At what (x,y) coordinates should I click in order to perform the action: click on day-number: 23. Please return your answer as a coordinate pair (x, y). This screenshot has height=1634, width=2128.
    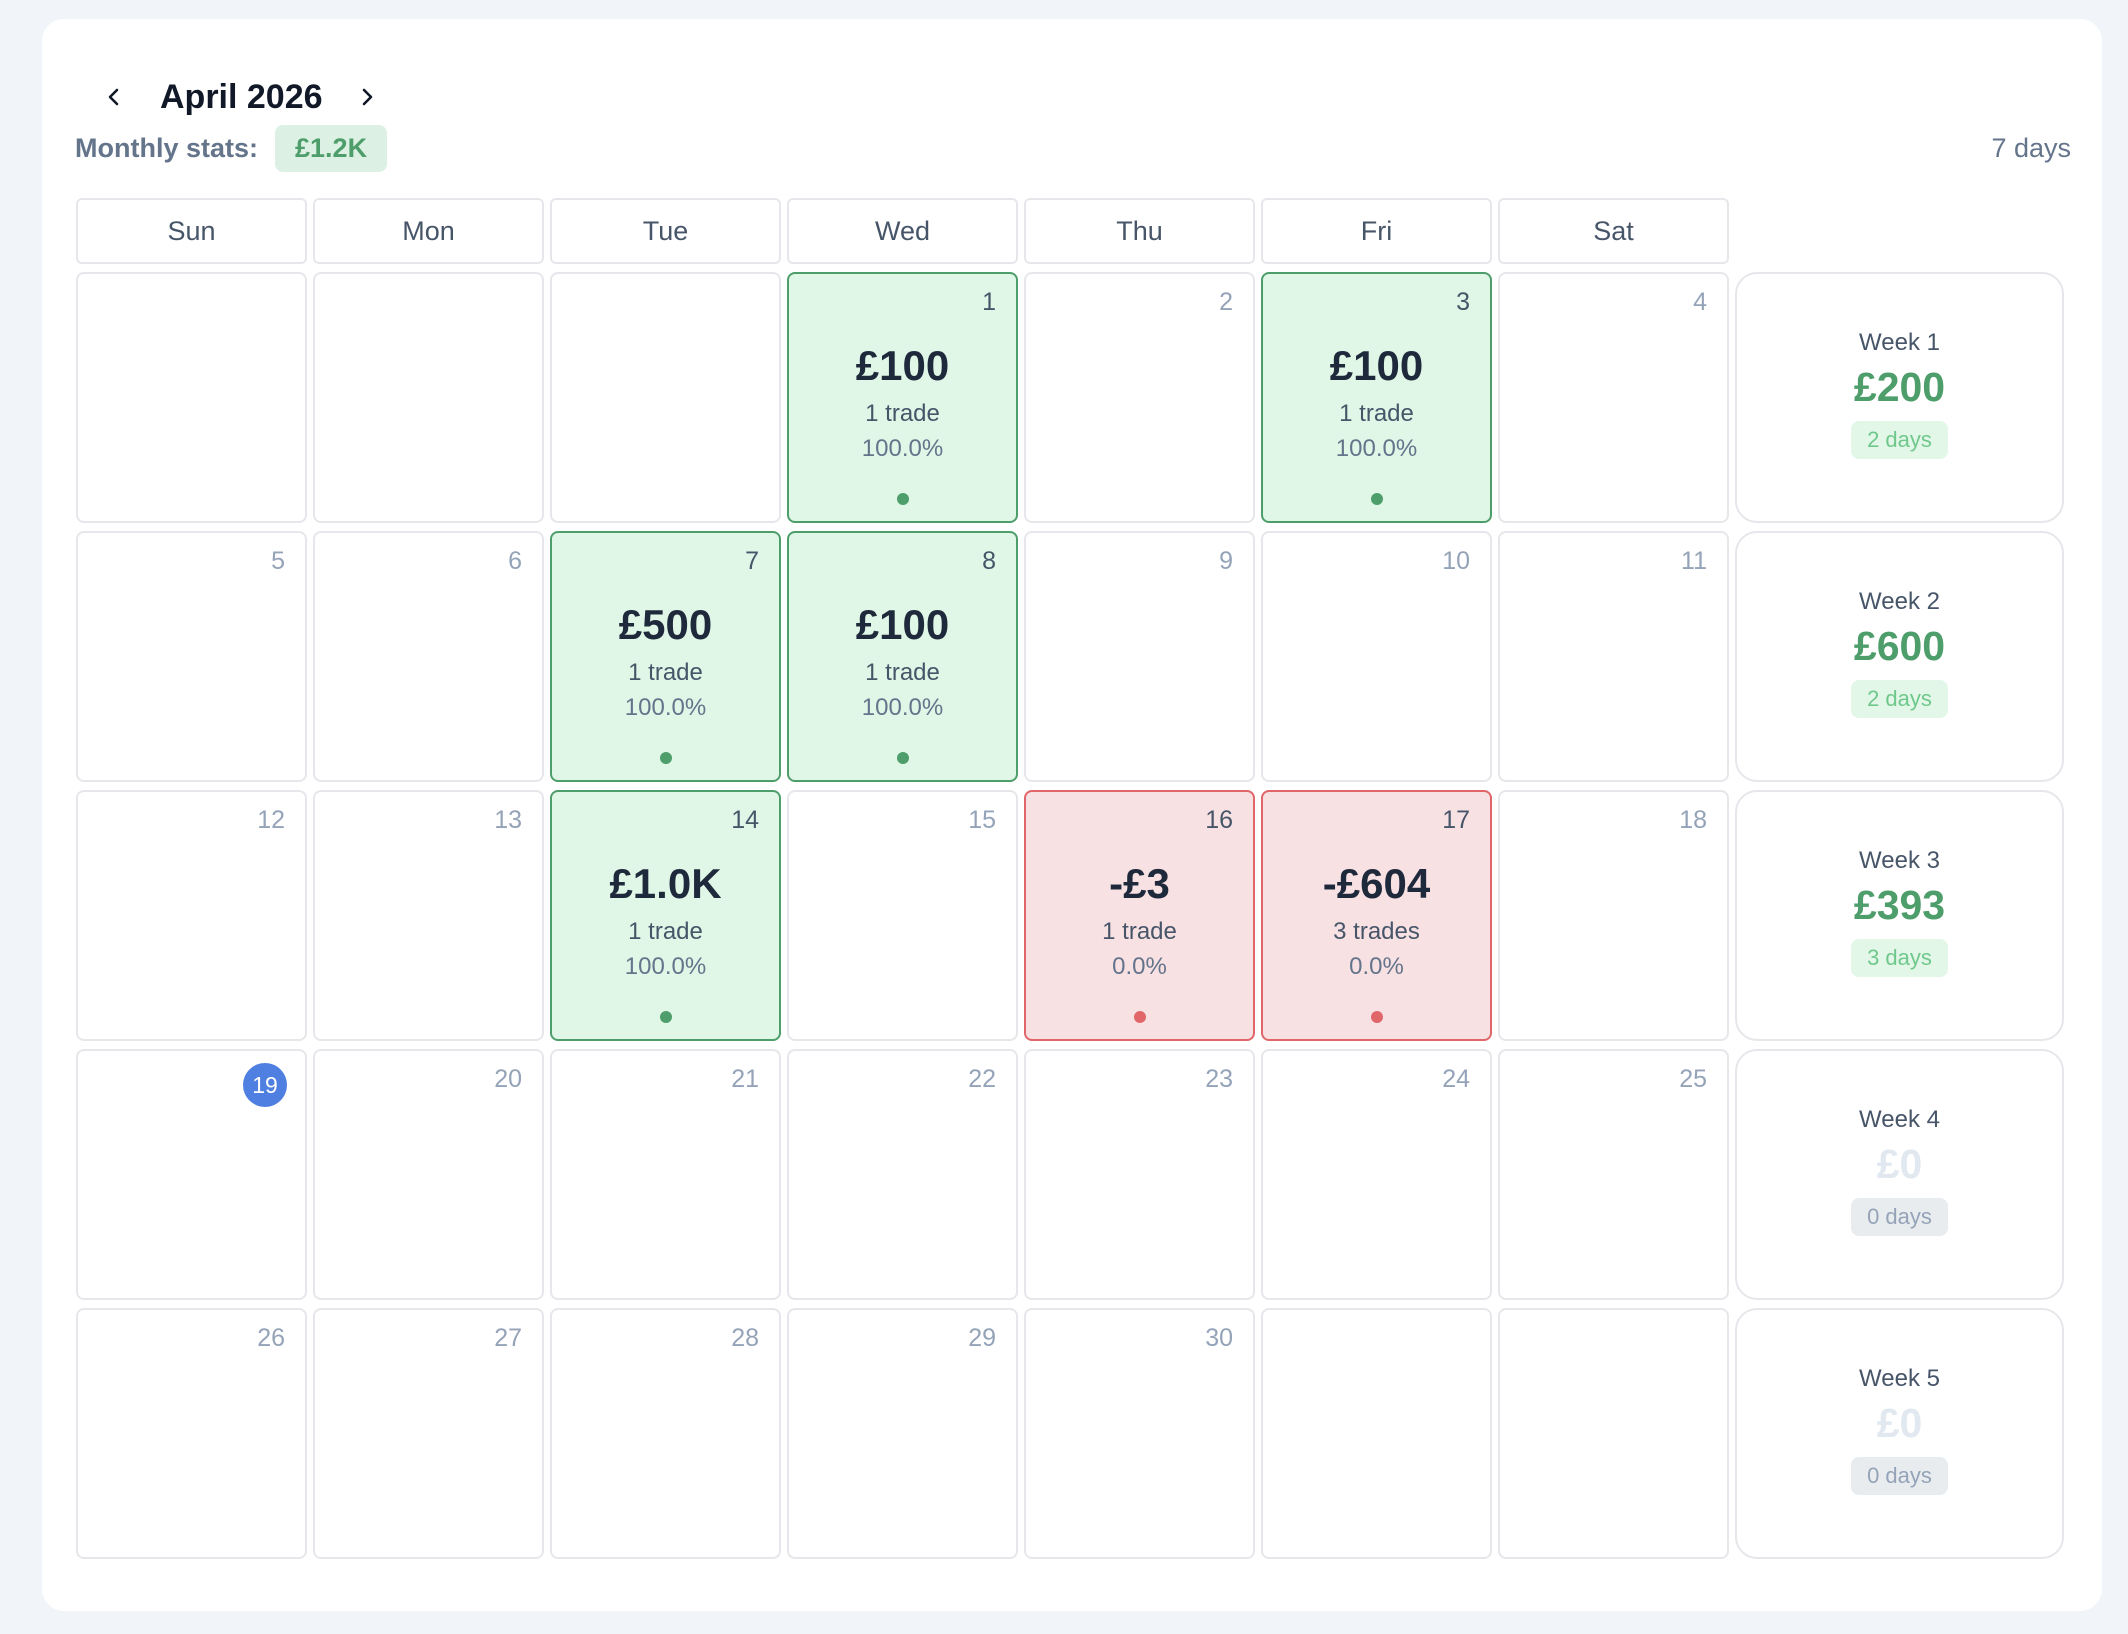
    Looking at the image, I should click on (1219, 1079).